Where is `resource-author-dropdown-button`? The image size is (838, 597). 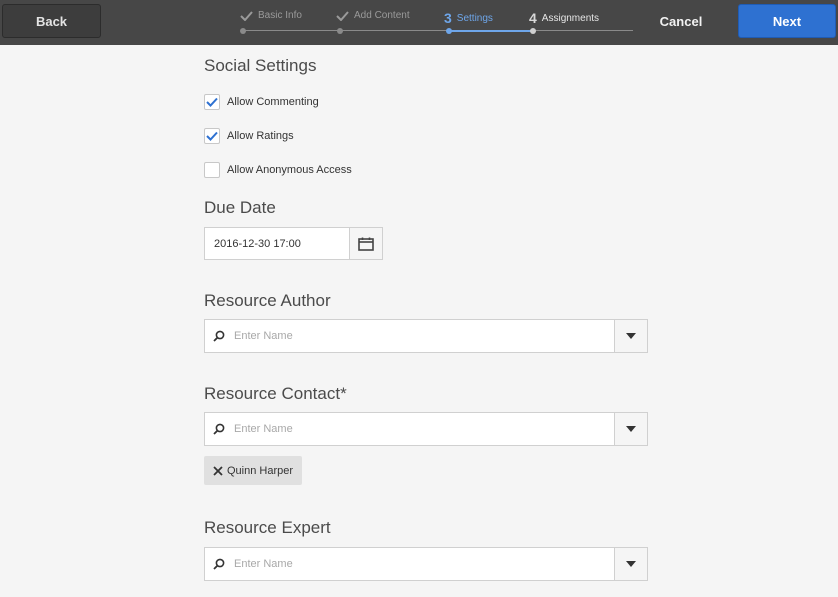 resource-author-dropdown-button is located at coordinates (631, 336).